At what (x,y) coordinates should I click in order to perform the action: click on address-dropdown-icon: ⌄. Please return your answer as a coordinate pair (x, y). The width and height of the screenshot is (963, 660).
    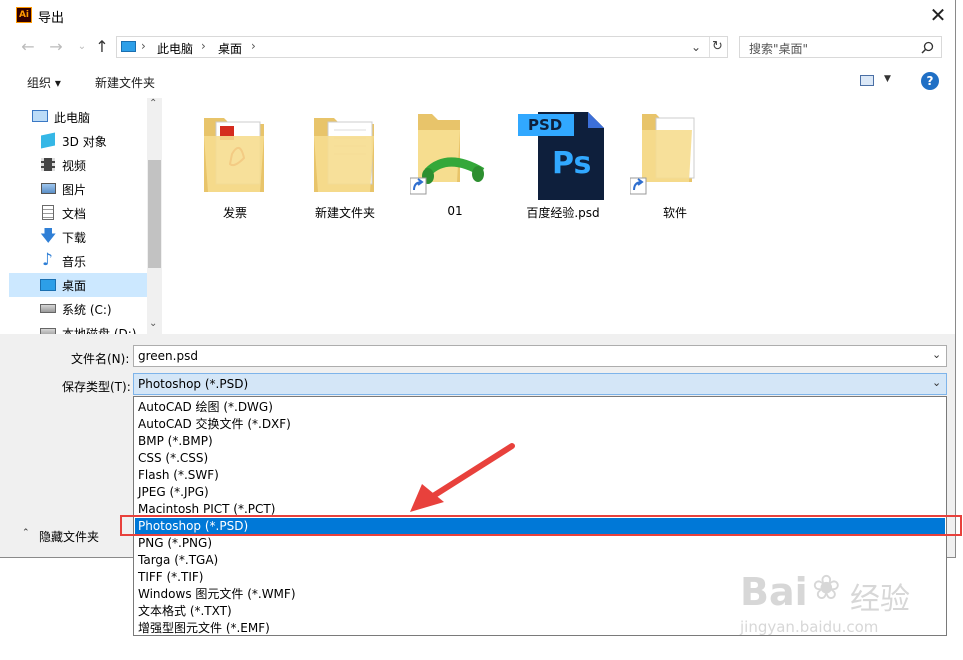
    Looking at the image, I should click on (696, 47).